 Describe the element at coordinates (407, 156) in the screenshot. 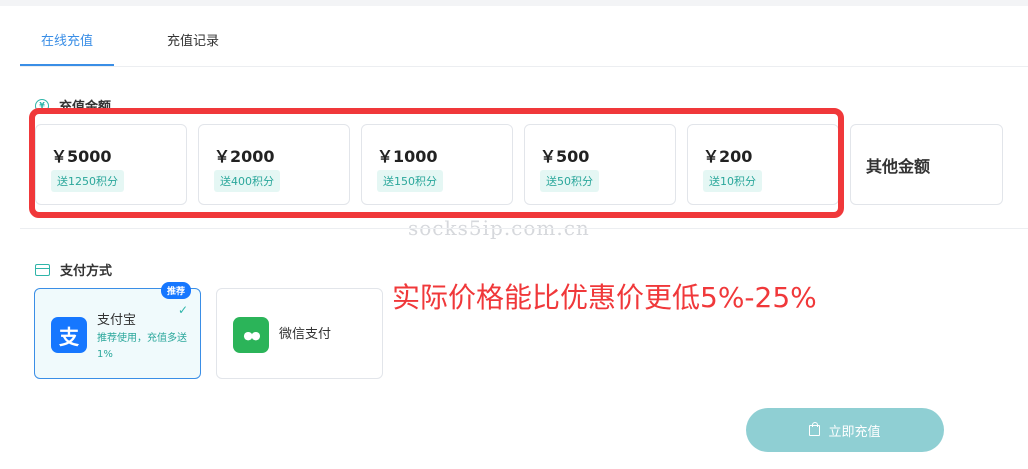

I see `amount-value: ￥1000` at that location.